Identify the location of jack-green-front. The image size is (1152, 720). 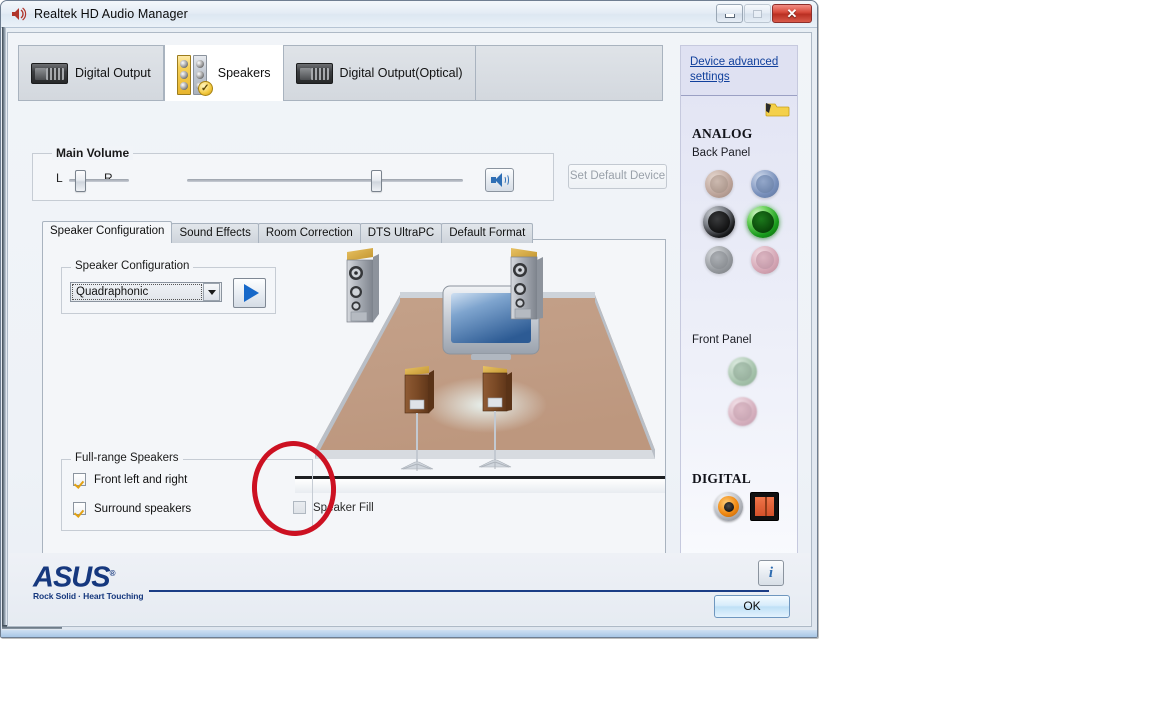
(742, 371).